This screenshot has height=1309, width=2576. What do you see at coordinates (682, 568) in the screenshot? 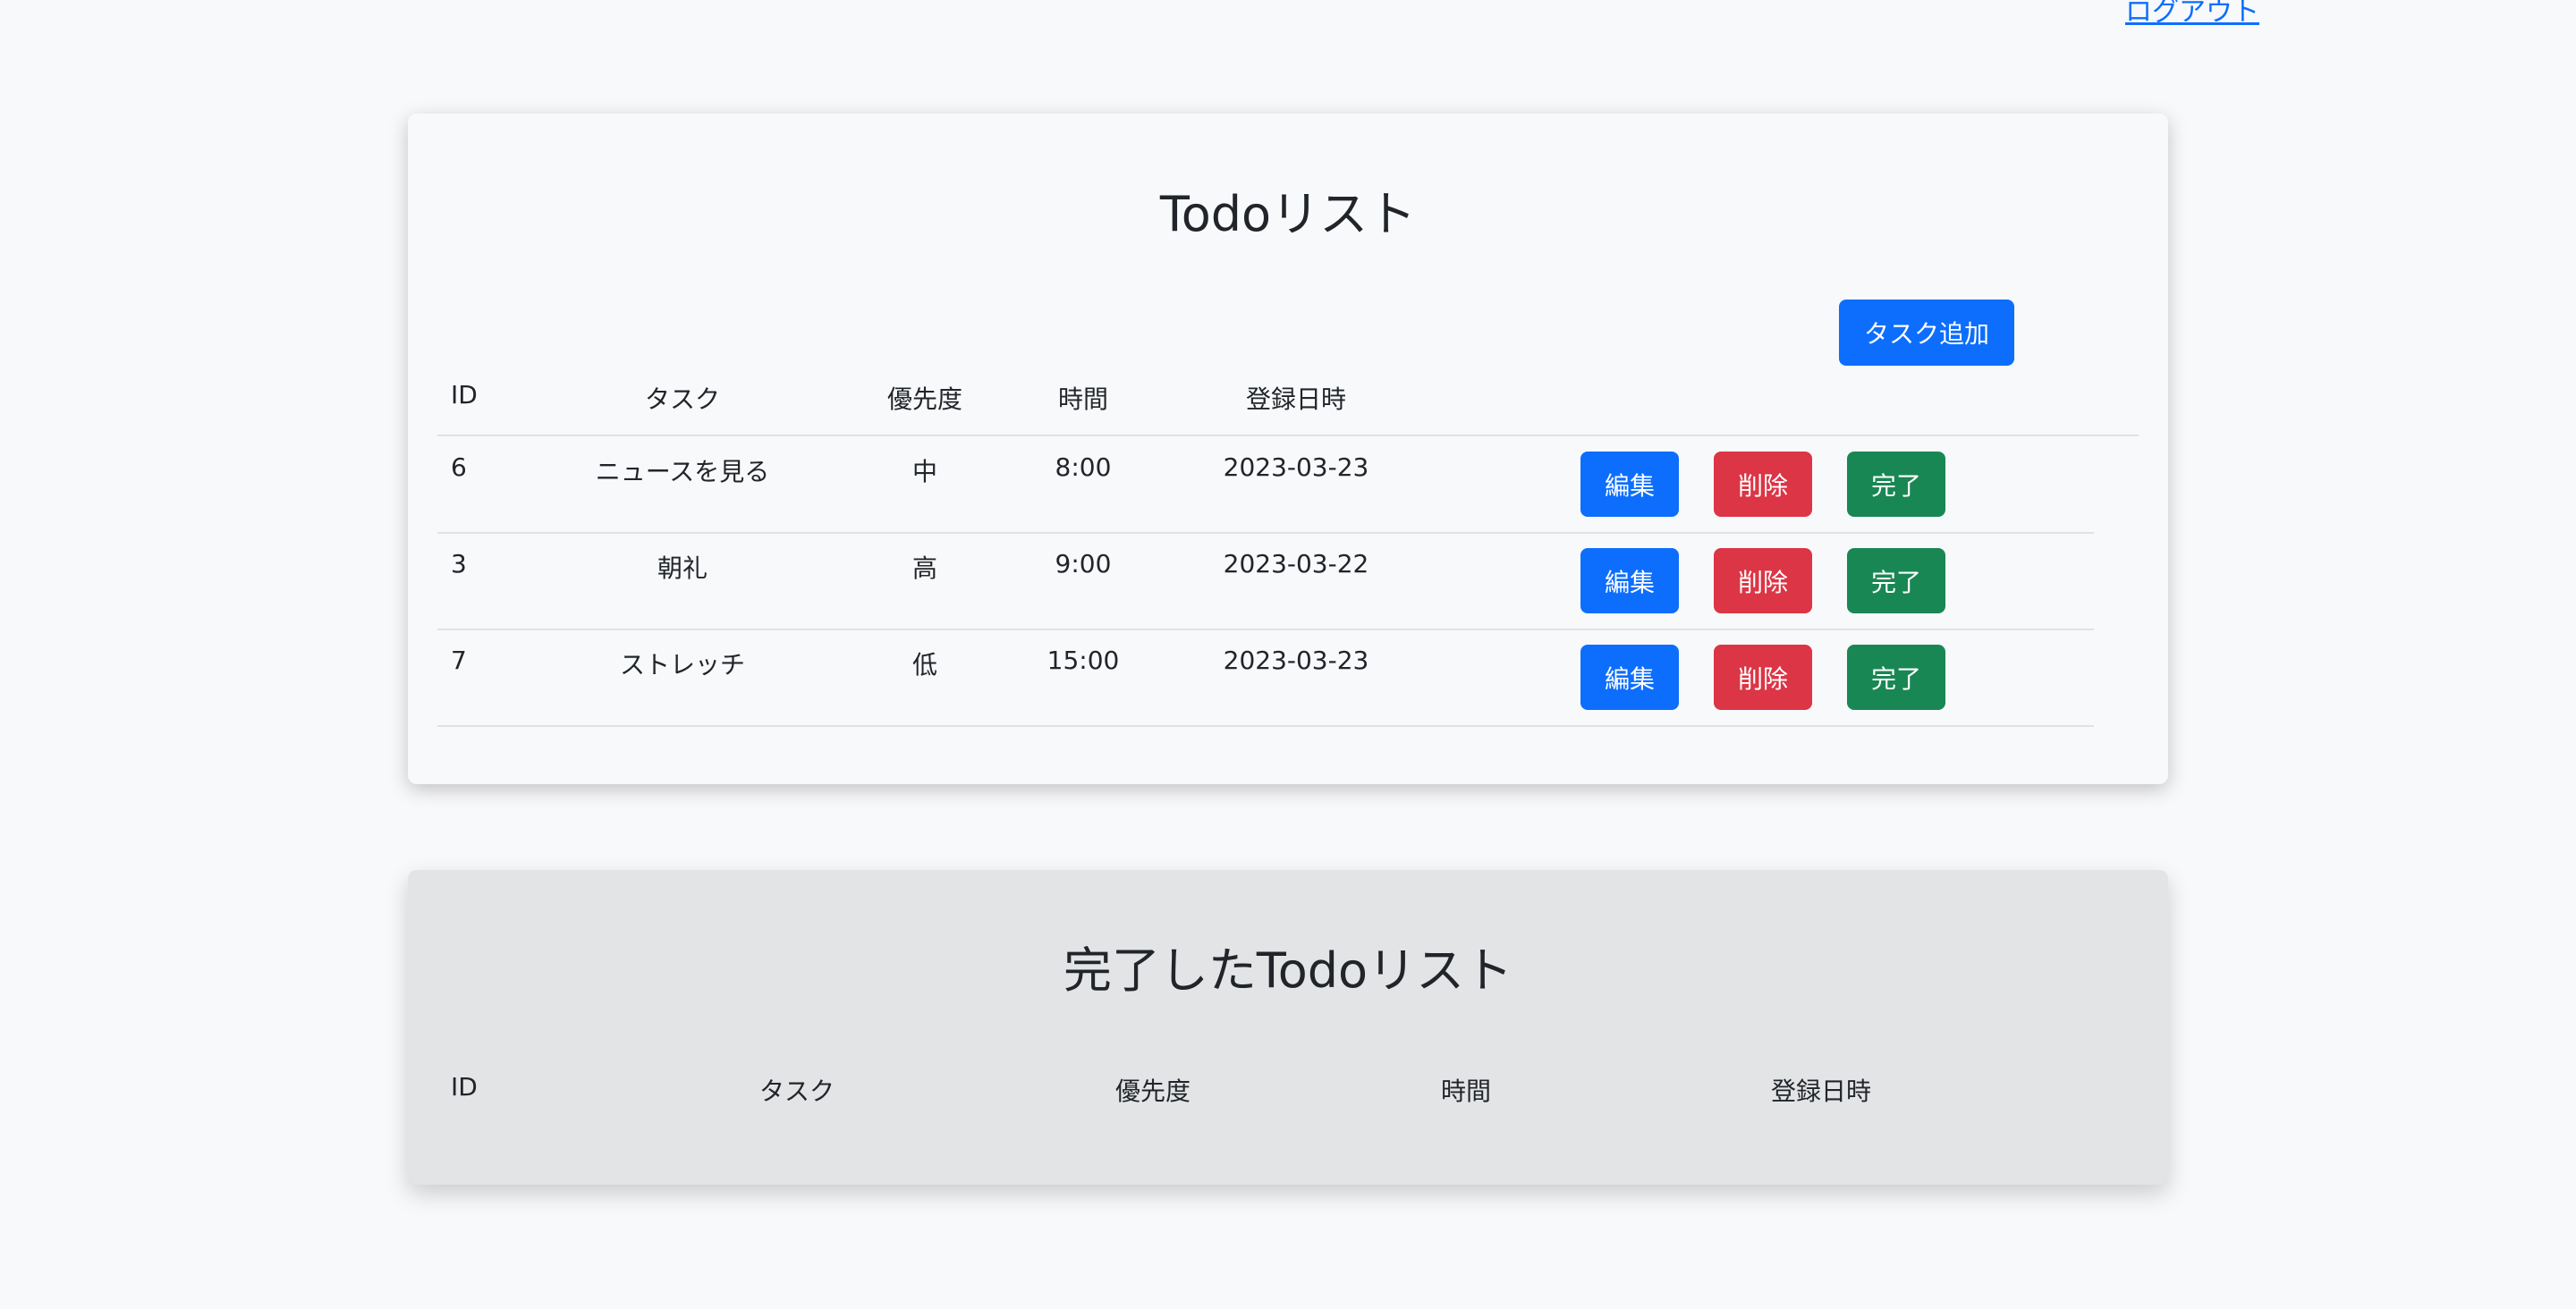
I see `row-task: 朝礼` at bounding box center [682, 568].